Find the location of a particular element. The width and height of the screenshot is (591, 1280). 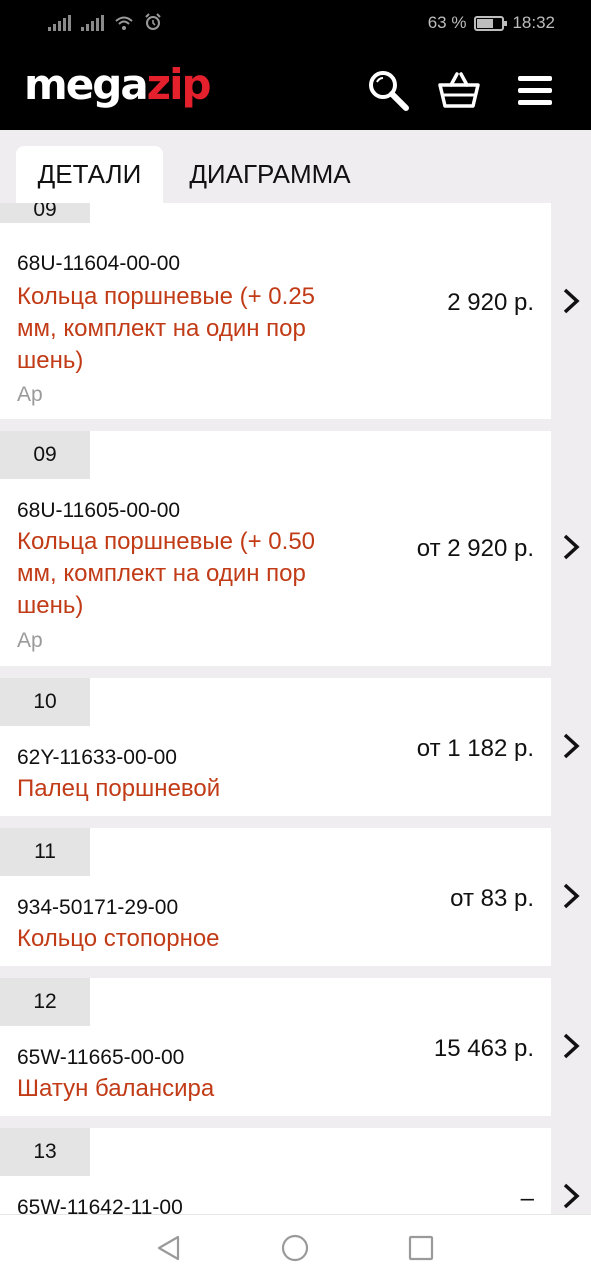

home-icon is located at coordinates (295, 1248).